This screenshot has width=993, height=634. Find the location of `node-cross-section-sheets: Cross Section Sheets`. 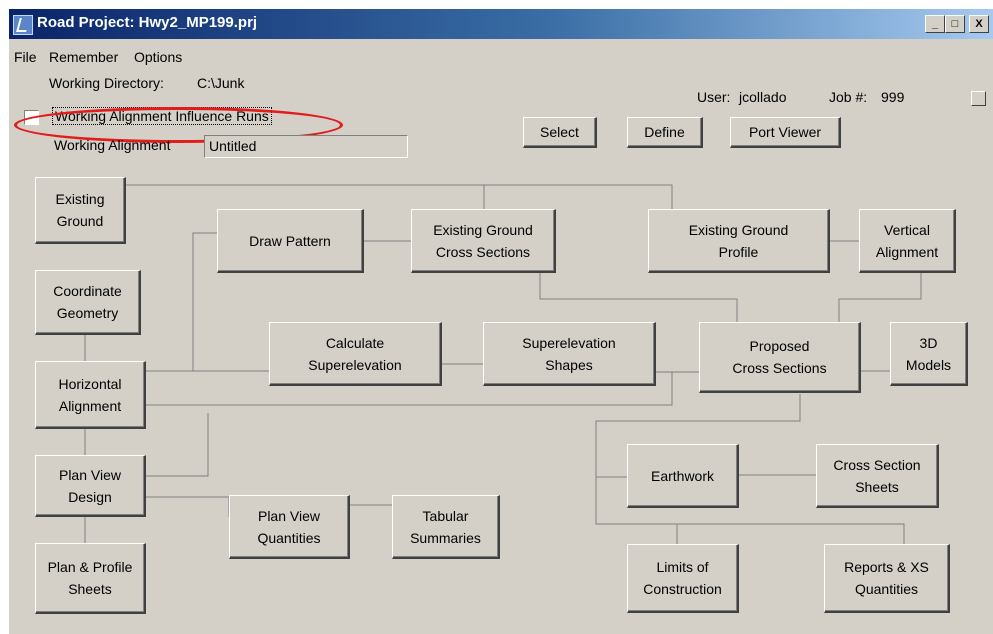

node-cross-section-sheets: Cross Section Sheets is located at coordinates (877, 476).